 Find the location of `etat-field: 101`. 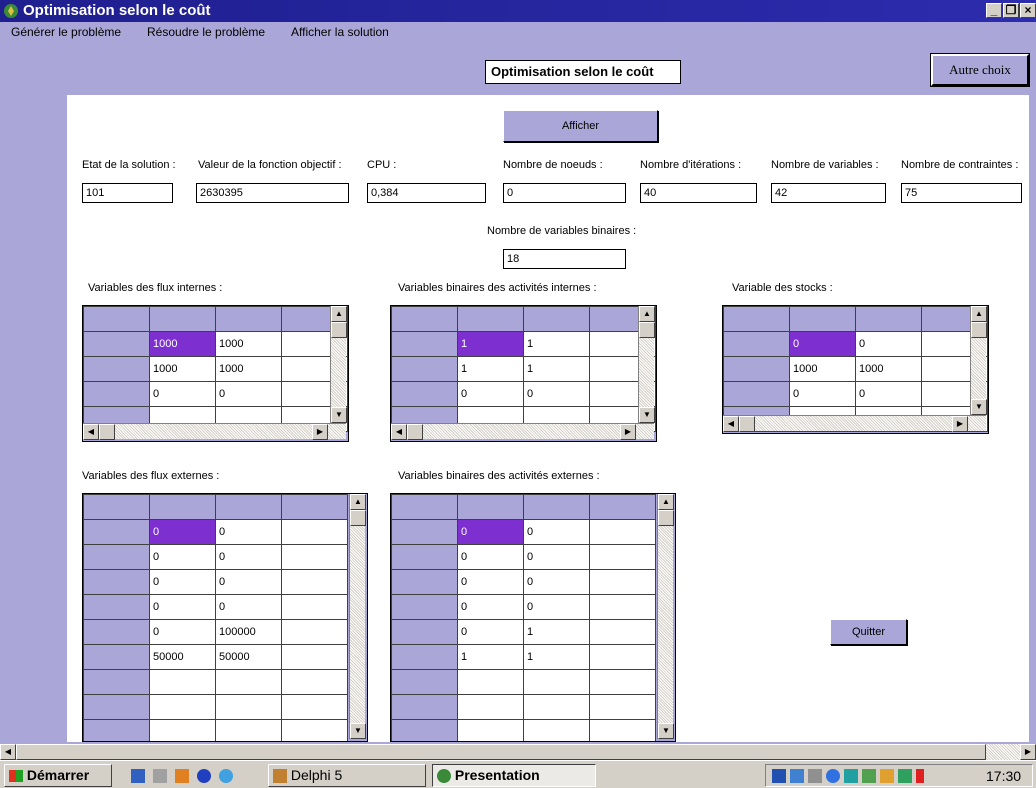

etat-field: 101 is located at coordinates (127, 193).